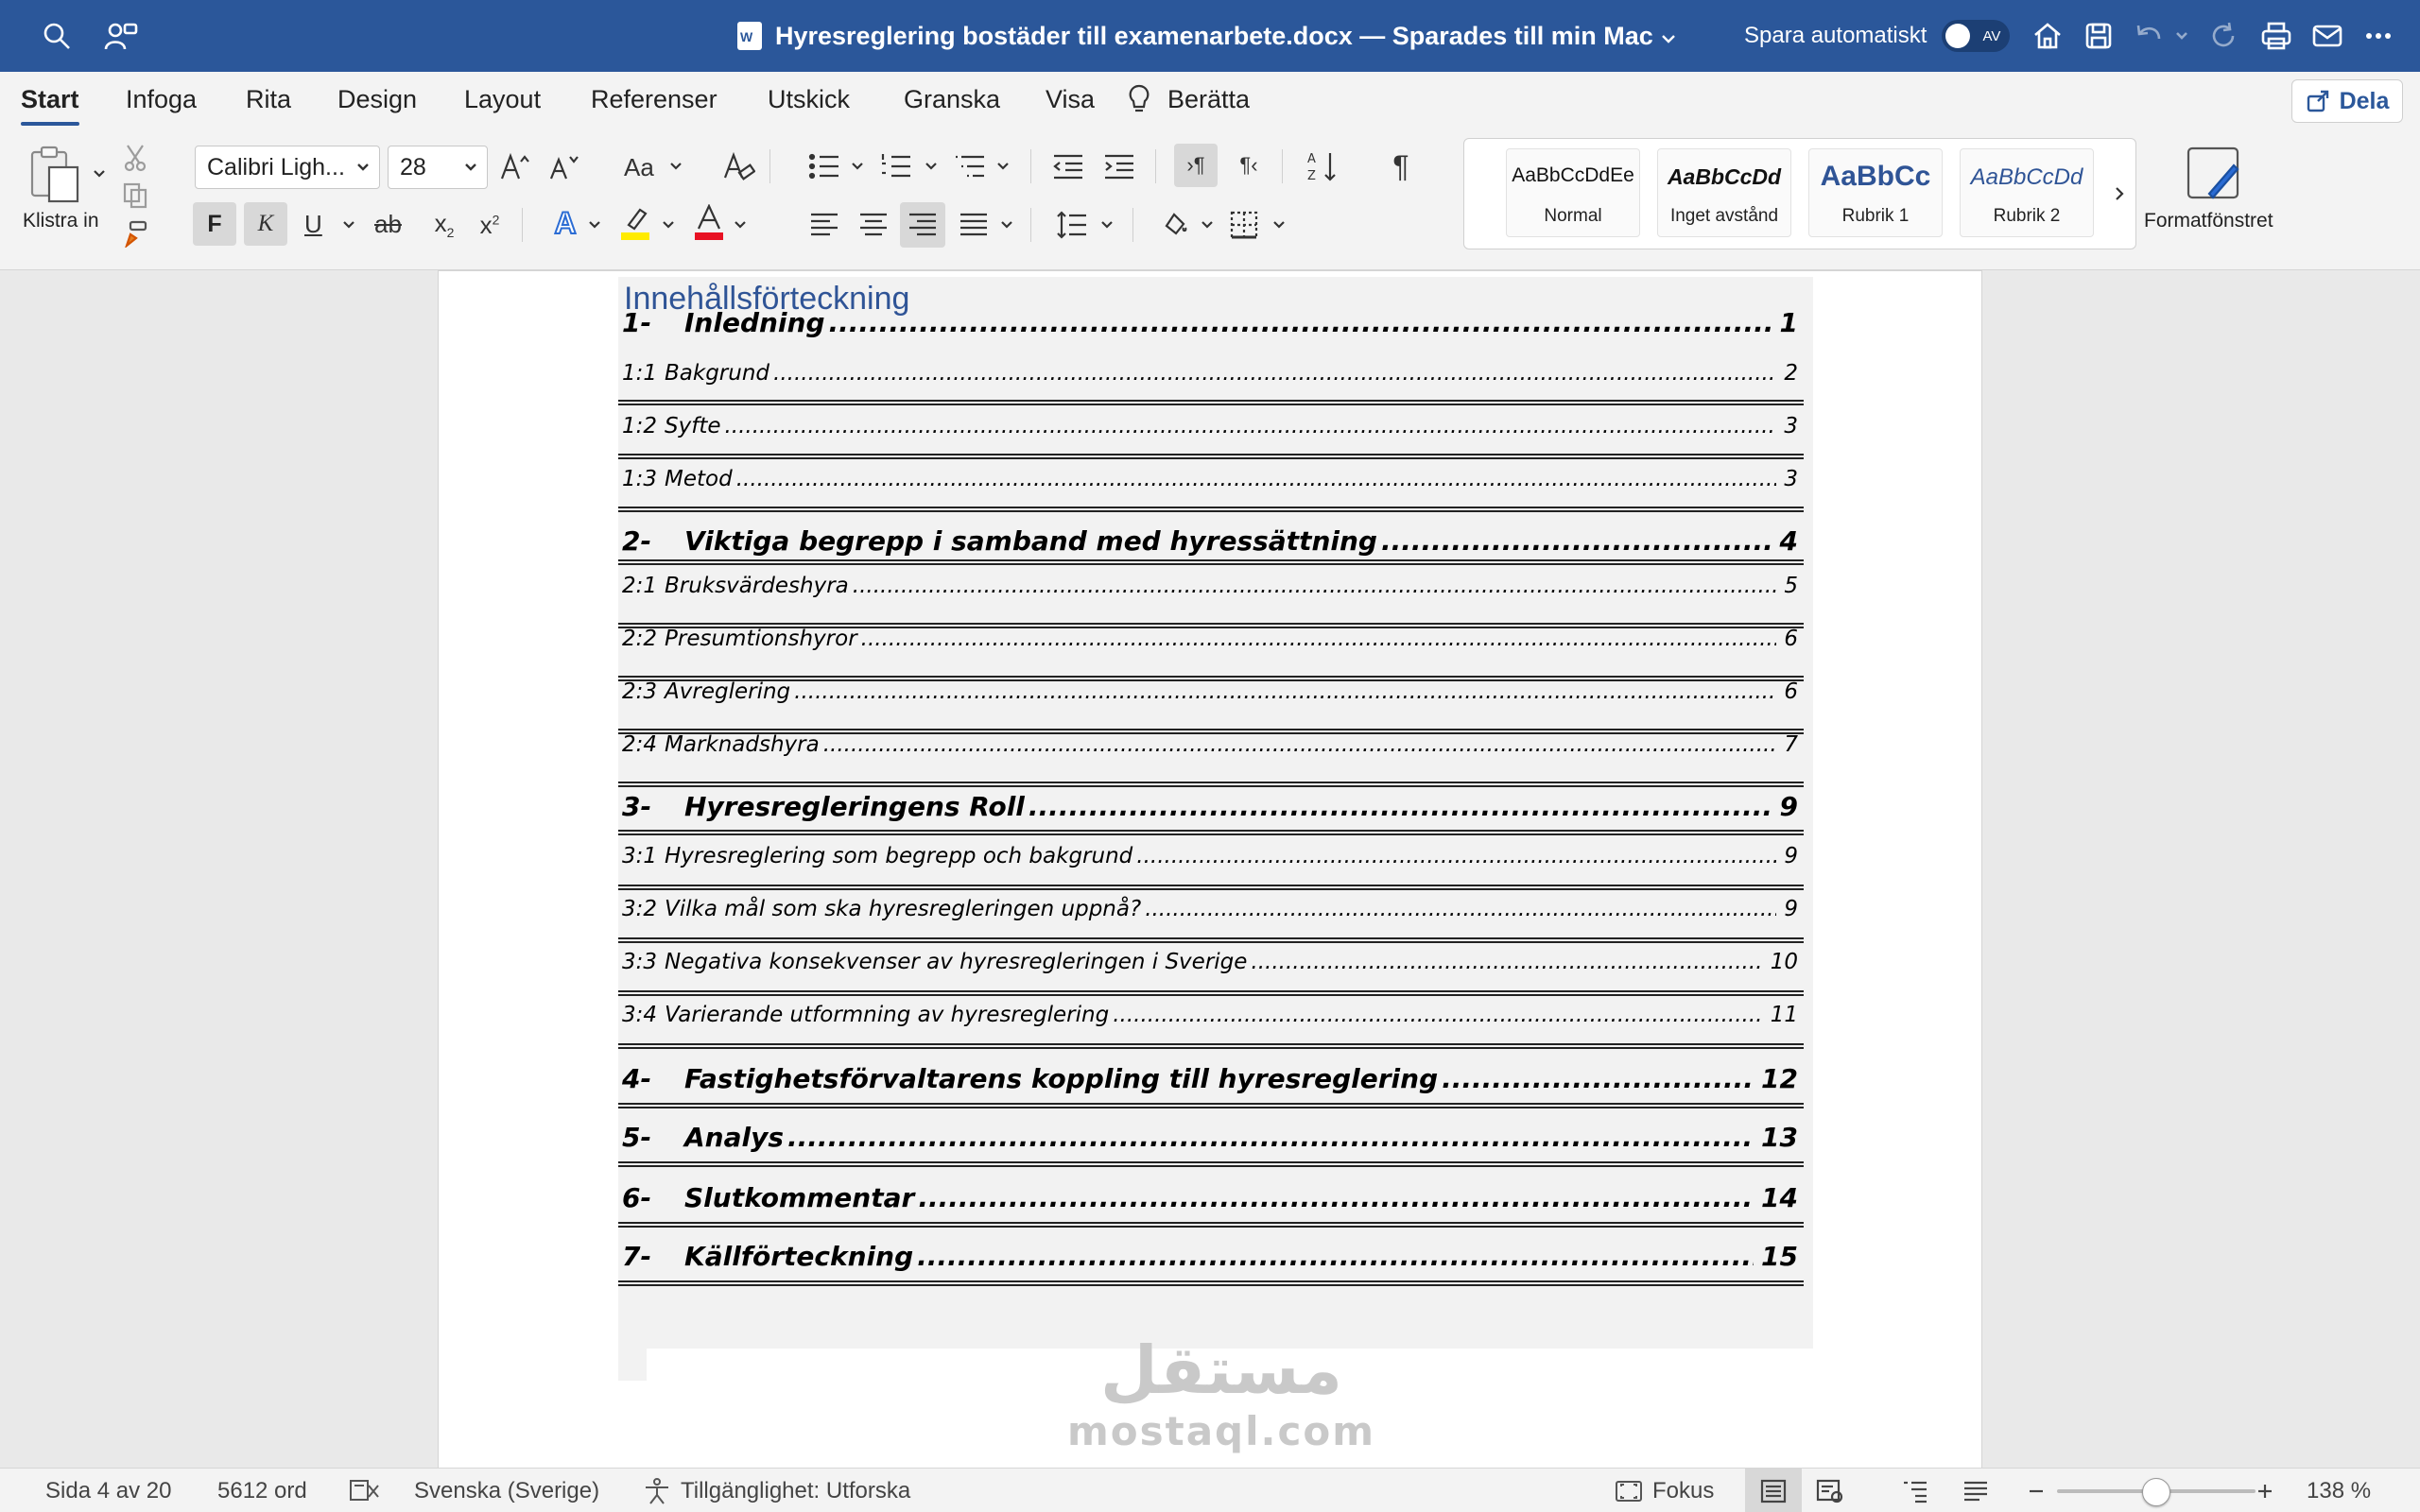 The image size is (2420, 1512). Describe the element at coordinates (1210, 1137) in the screenshot. I see `toc-entry-chapter: 5- Analys 13` at that location.